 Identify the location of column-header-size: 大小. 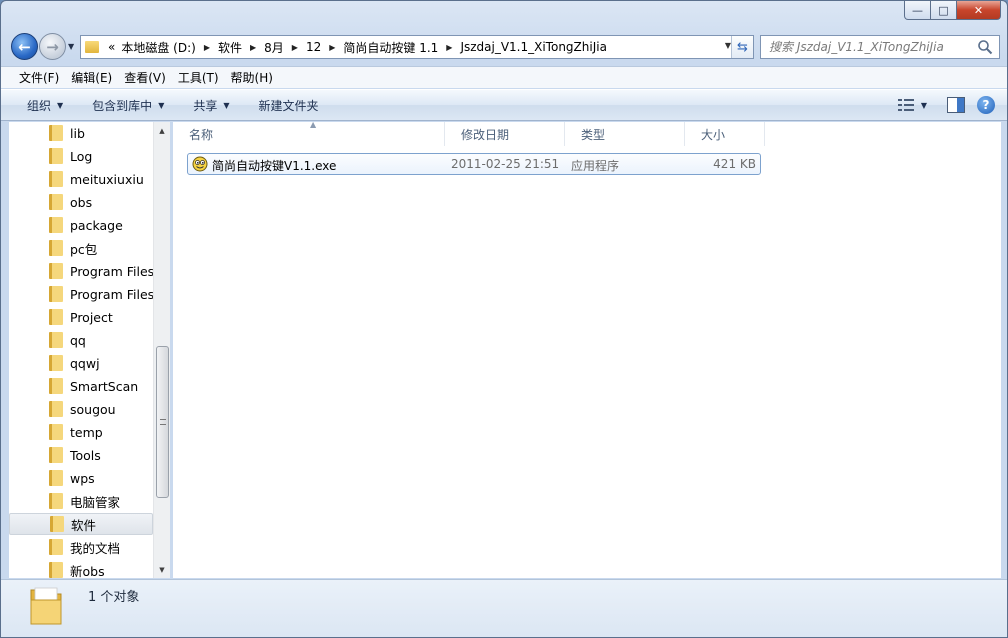
(725, 134).